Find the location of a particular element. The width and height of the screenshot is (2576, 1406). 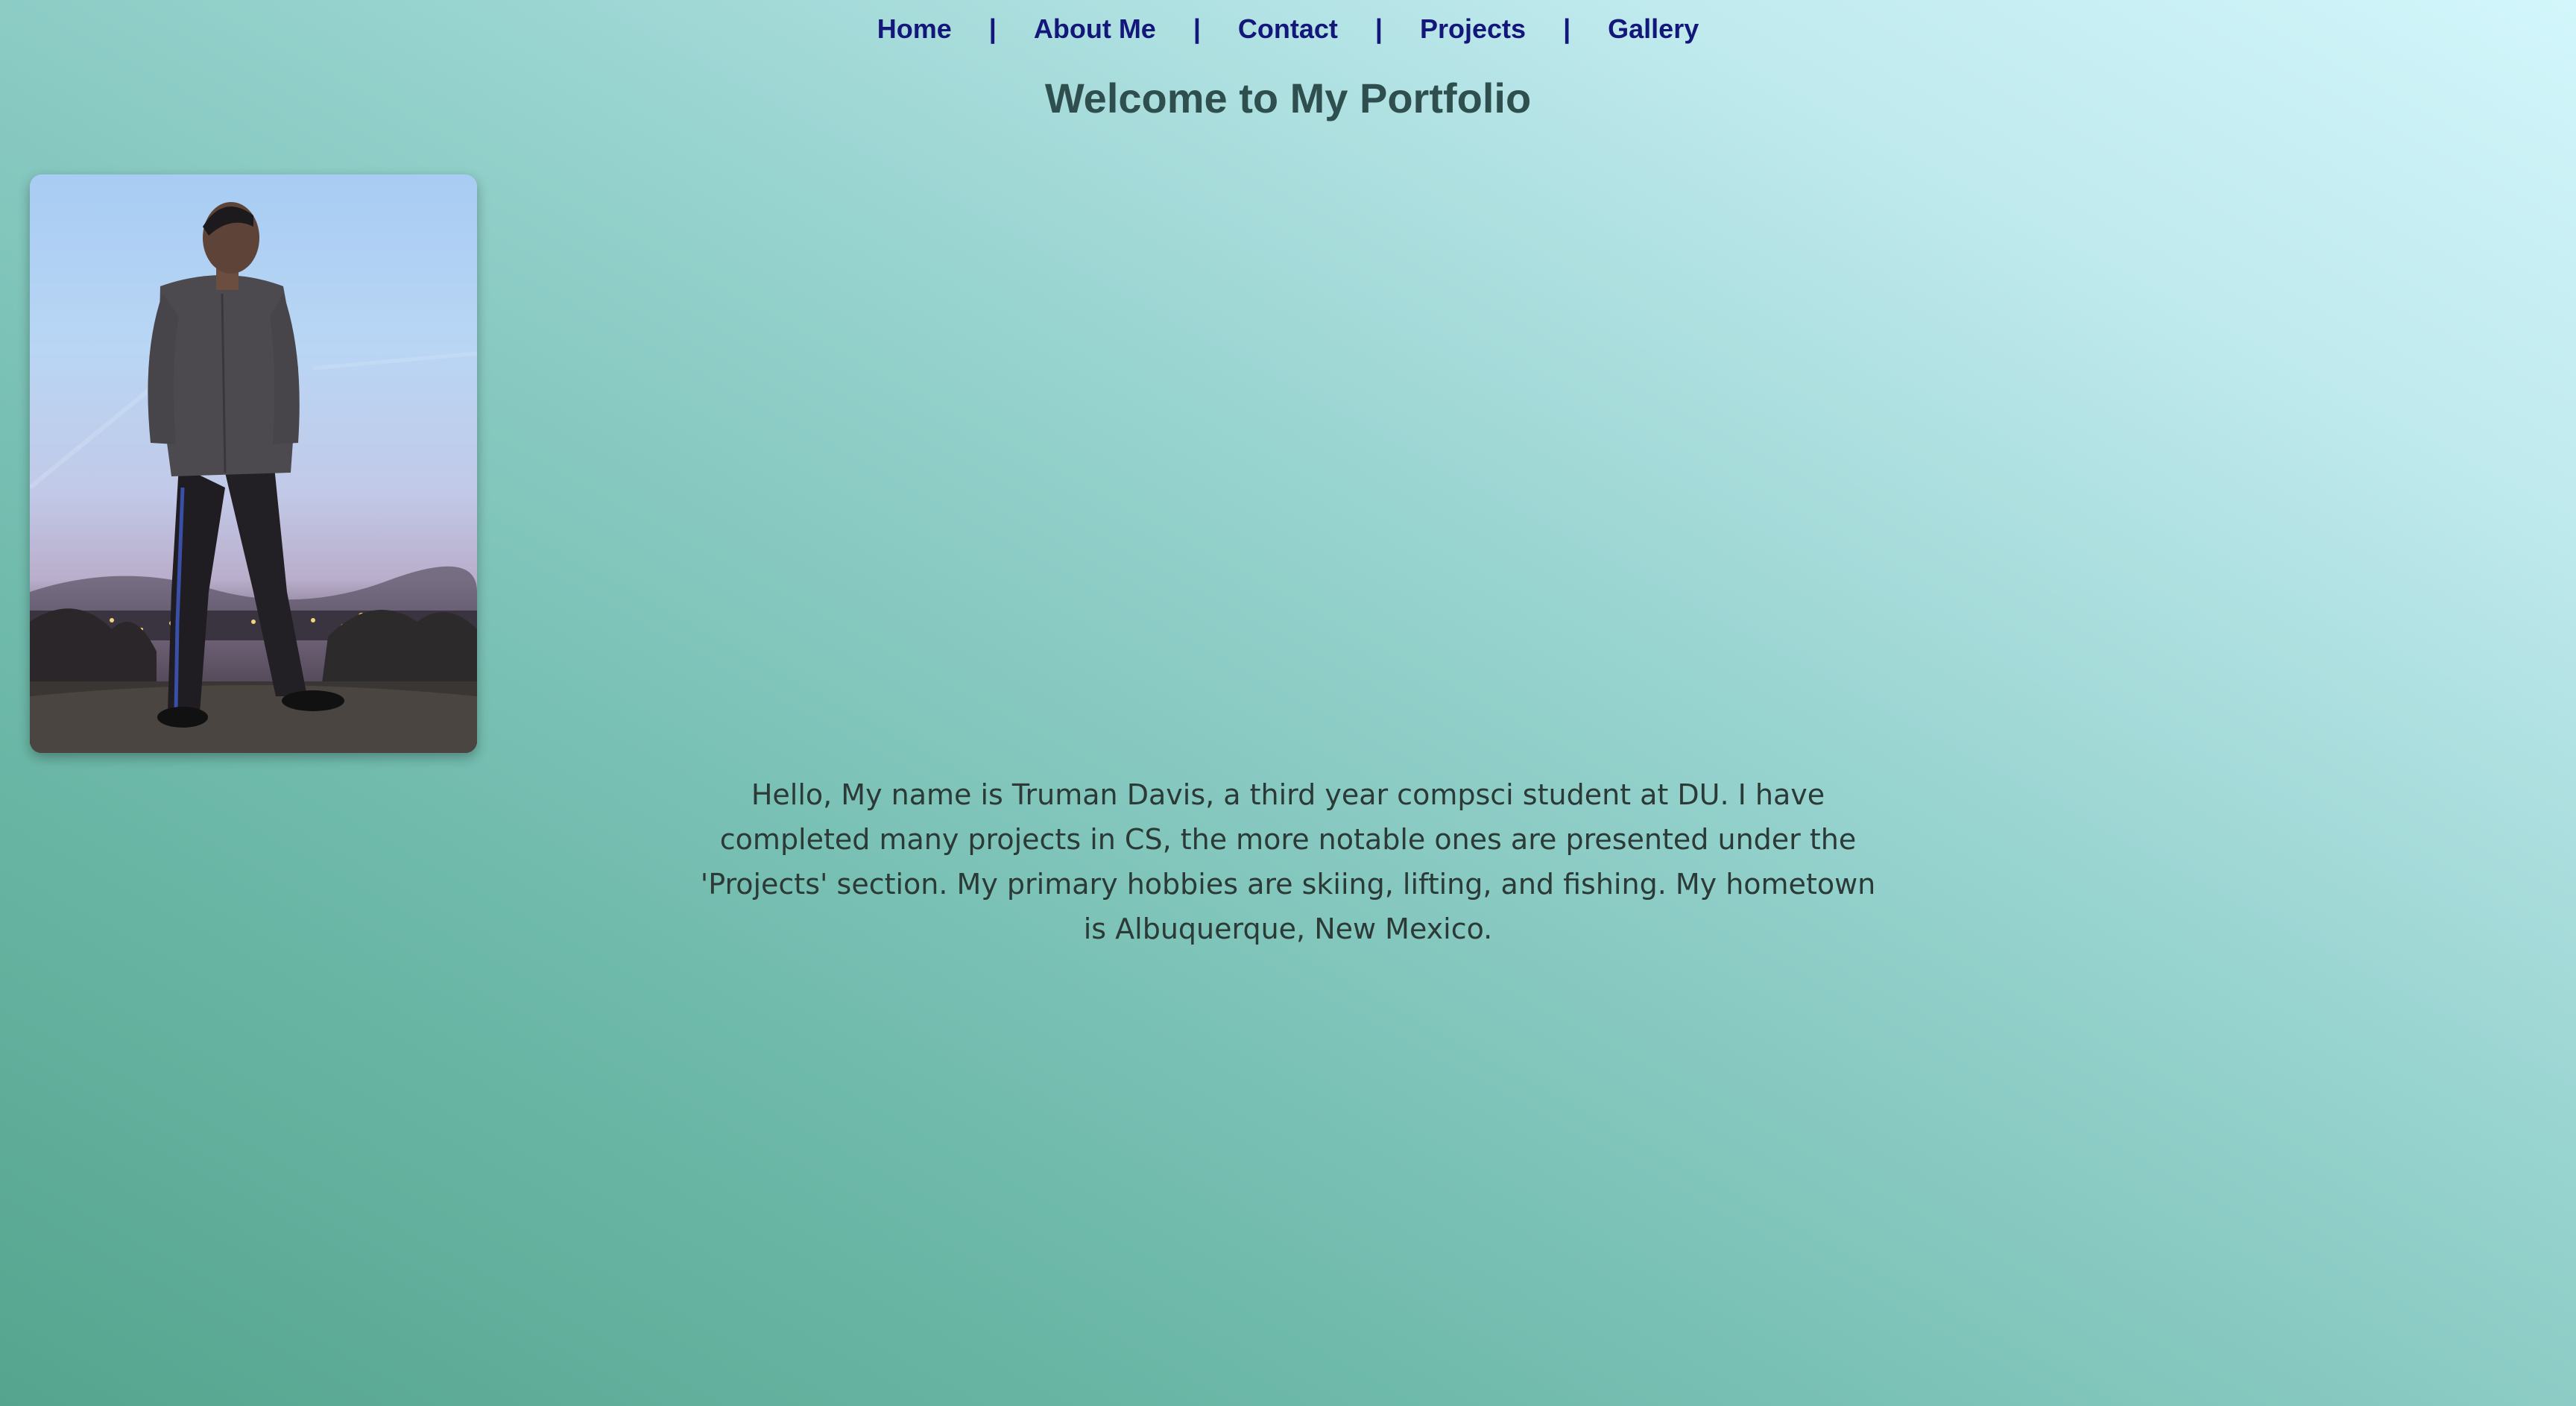

nav-contact-link: Contact is located at coordinates (1288, 29).